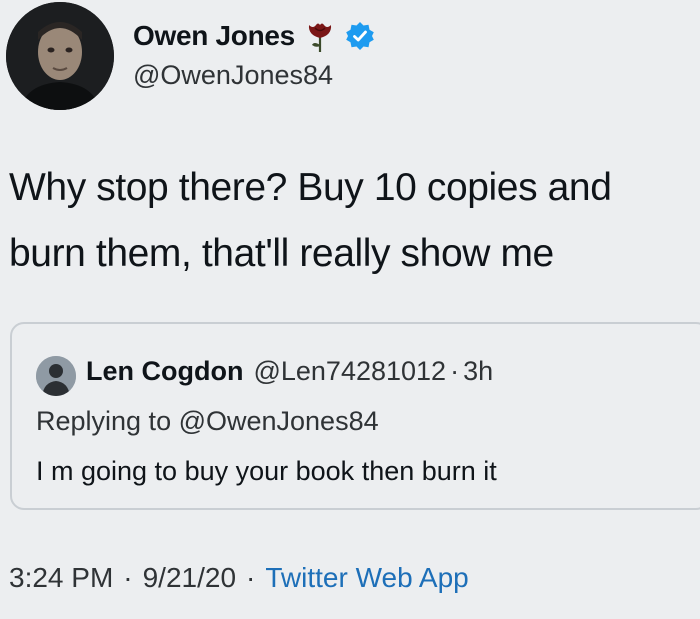 The image size is (700, 619). I want to click on tweet-time: 3:24 PM, so click(61, 578).